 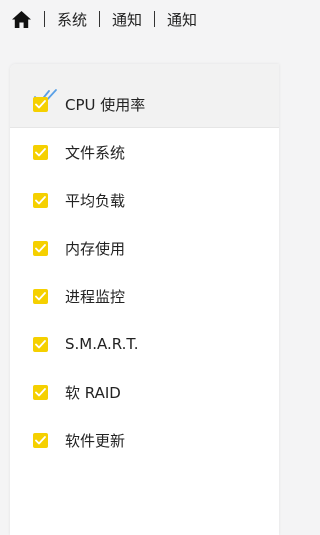 I want to click on list-item-load-average: 平均负载, so click(x=143, y=200).